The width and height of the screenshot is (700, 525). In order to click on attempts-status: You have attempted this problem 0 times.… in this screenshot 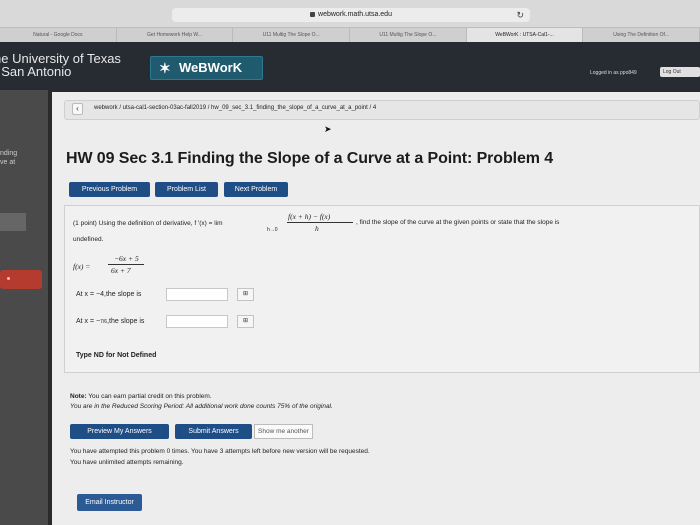, I will do `click(220, 451)`.